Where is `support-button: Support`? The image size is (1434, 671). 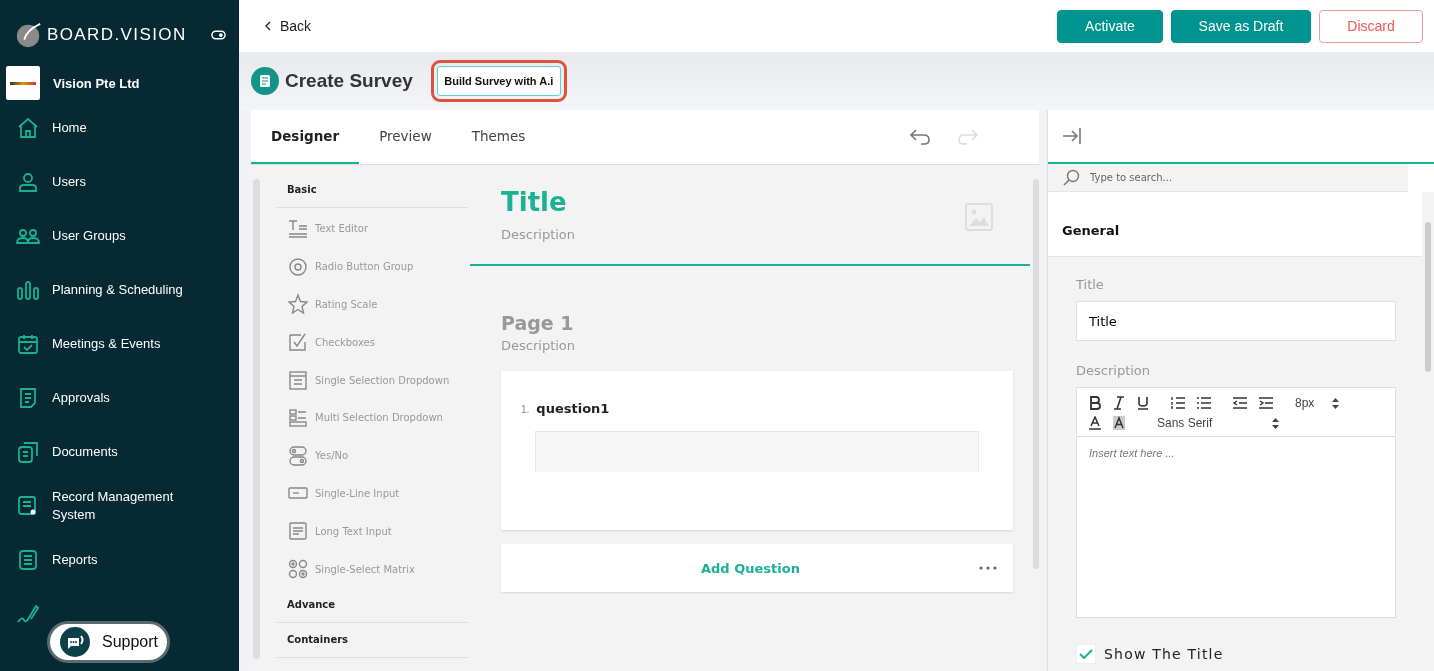 support-button: Support is located at coordinates (108, 642).